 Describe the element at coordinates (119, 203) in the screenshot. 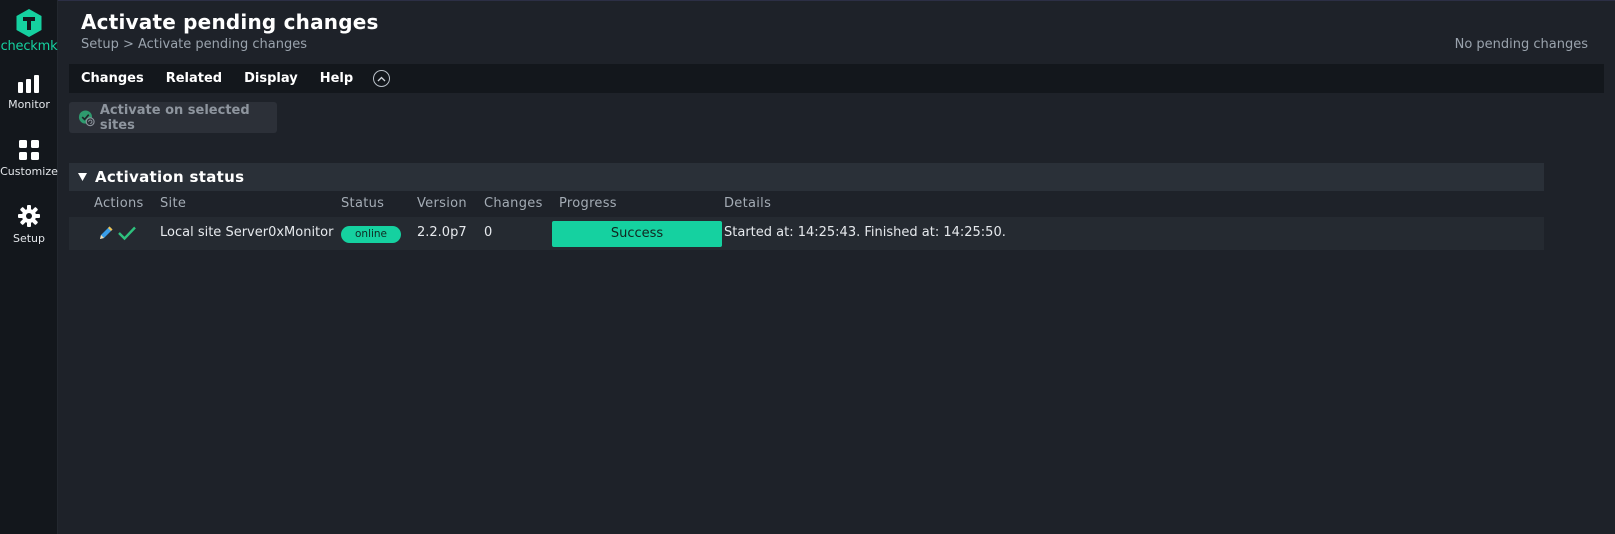

I see `col-actions: Actions` at that location.